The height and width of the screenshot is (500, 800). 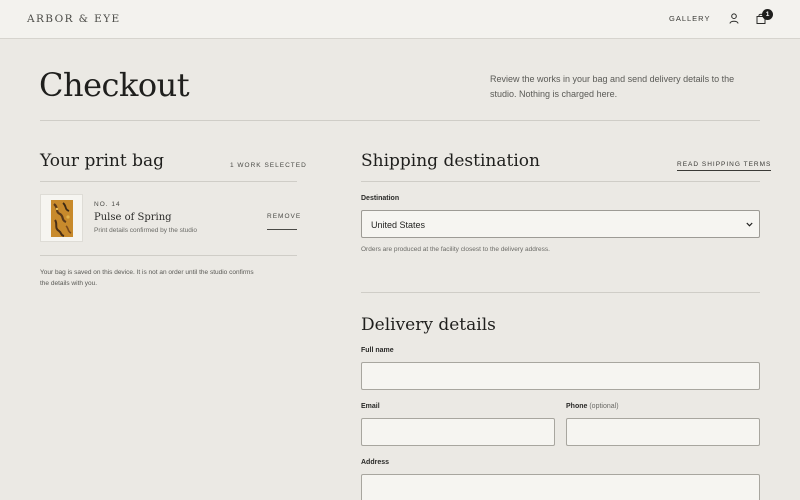 What do you see at coordinates (663, 432) in the screenshot?
I see `phone-field` at bounding box center [663, 432].